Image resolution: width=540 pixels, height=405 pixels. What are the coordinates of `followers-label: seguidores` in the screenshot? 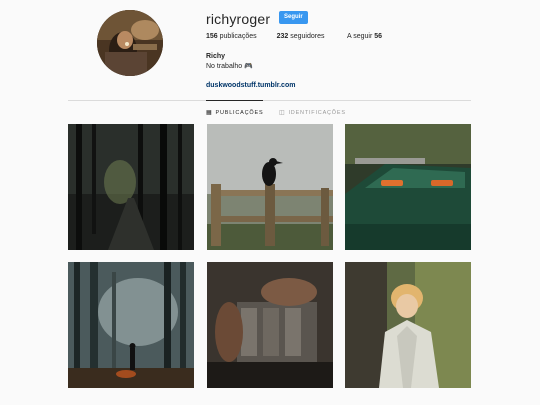 It's located at (307, 36).